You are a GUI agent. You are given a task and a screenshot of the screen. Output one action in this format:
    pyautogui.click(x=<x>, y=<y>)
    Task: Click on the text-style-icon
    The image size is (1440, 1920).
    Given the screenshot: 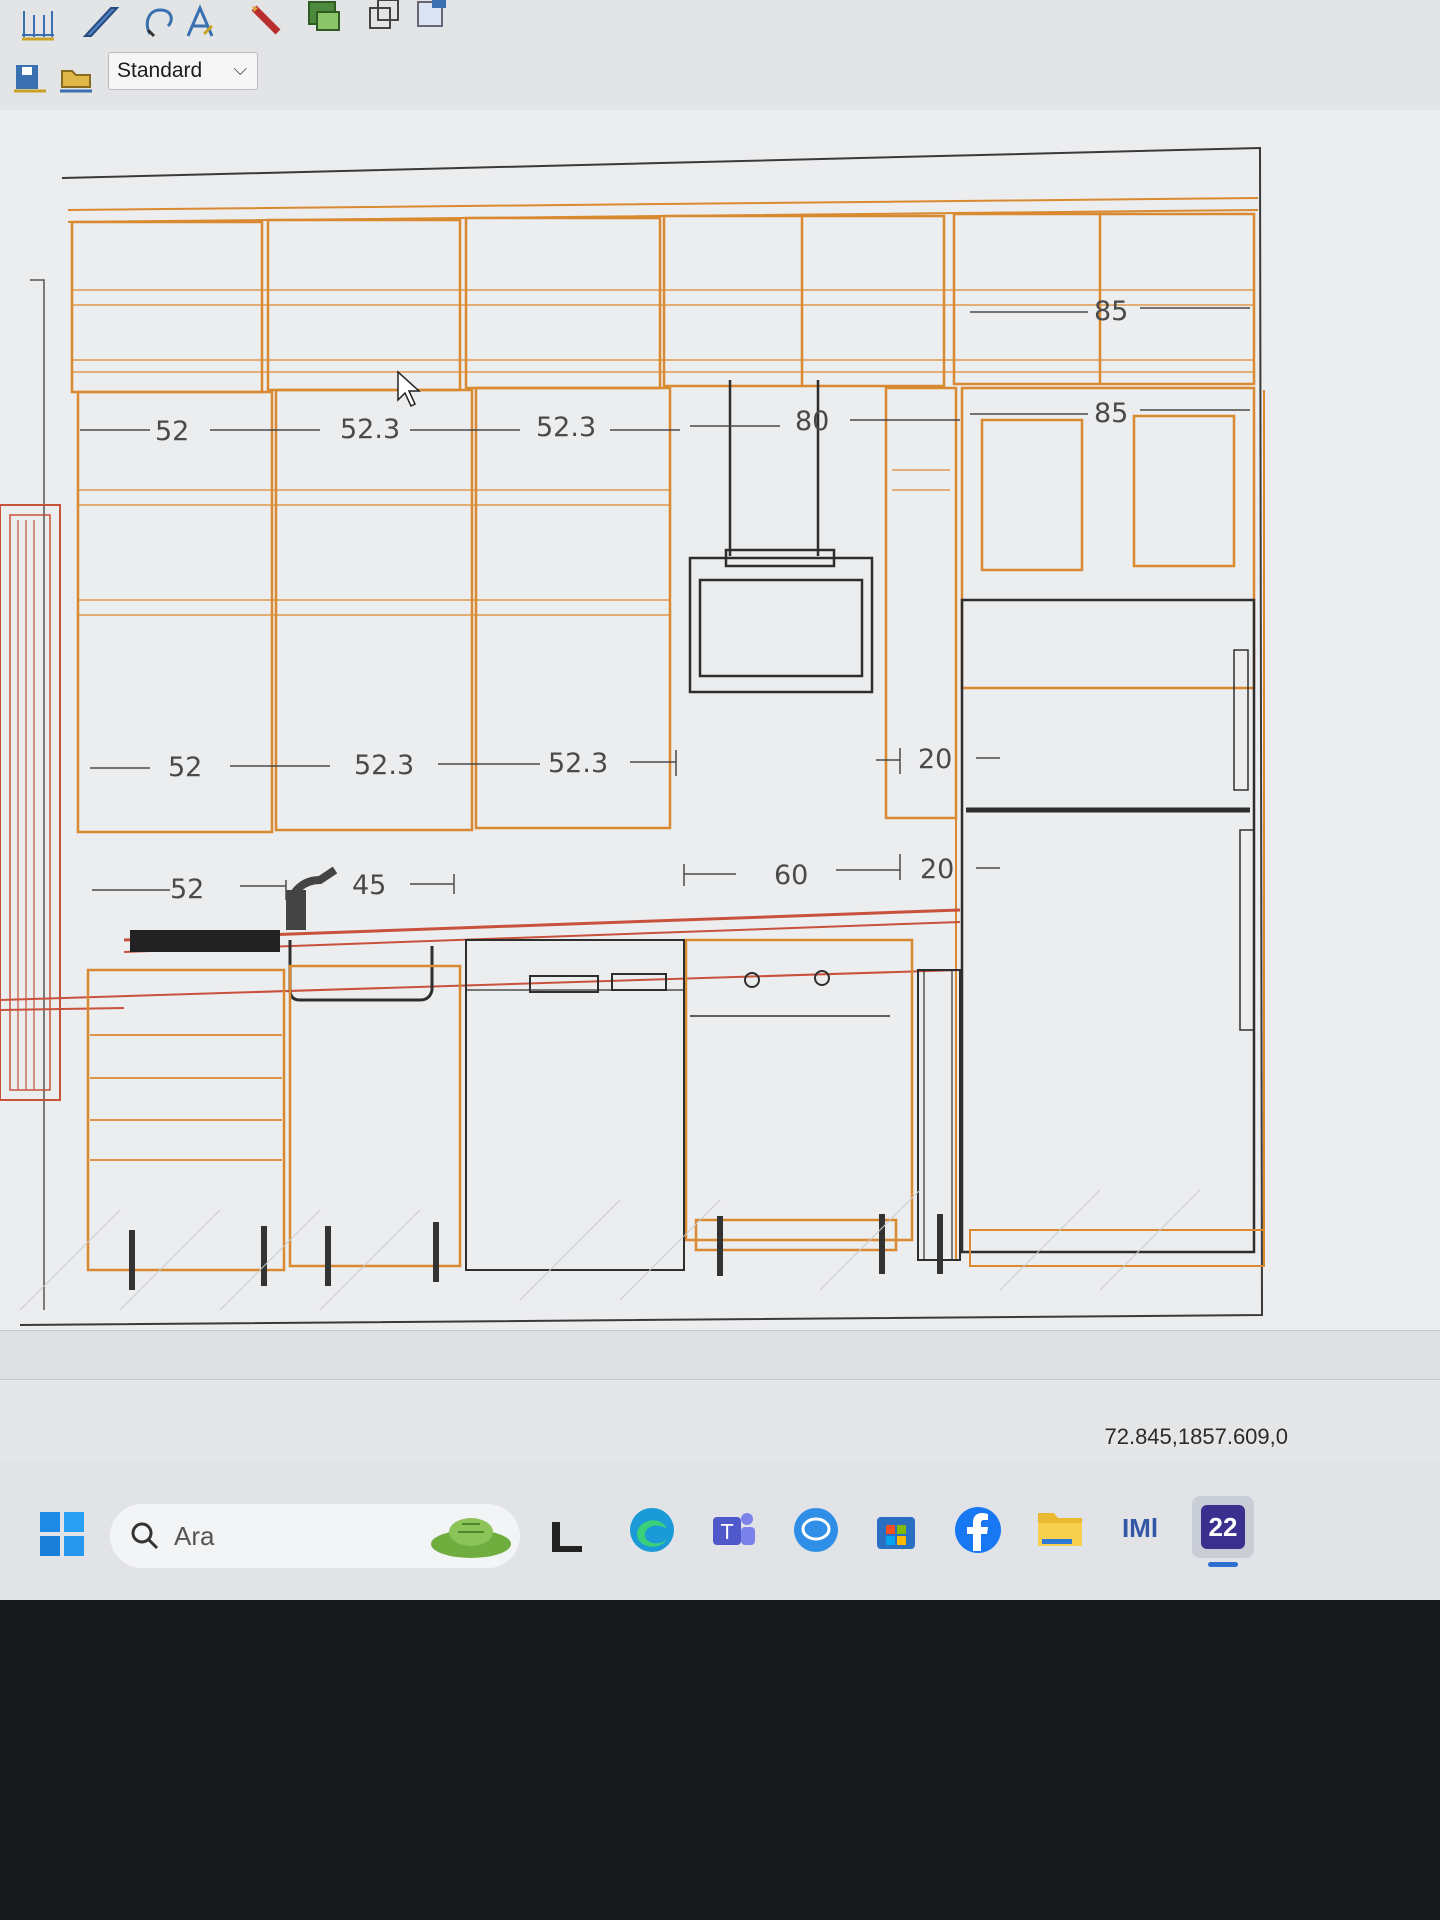 What is the action you would take?
    pyautogui.click(x=200, y=22)
    